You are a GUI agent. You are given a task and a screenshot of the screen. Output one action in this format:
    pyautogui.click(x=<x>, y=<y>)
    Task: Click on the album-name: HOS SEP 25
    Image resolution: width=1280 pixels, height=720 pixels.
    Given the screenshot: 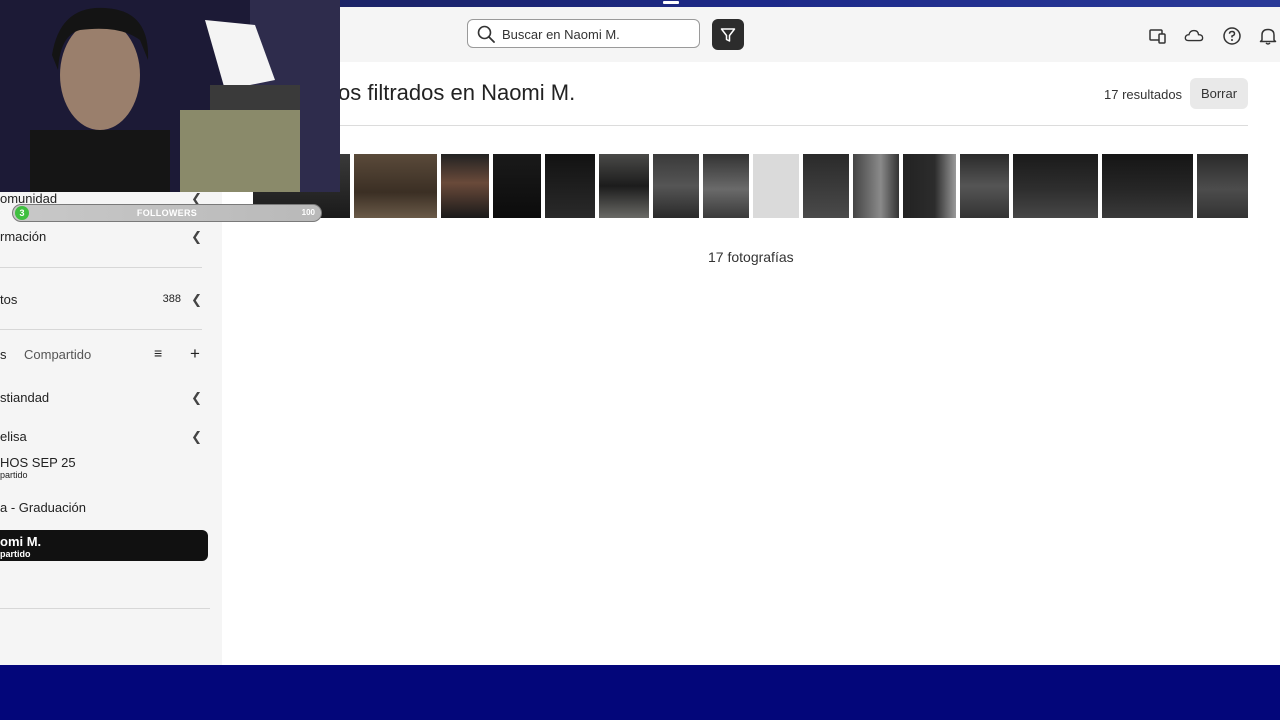 What is the action you would take?
    pyautogui.click(x=38, y=462)
    